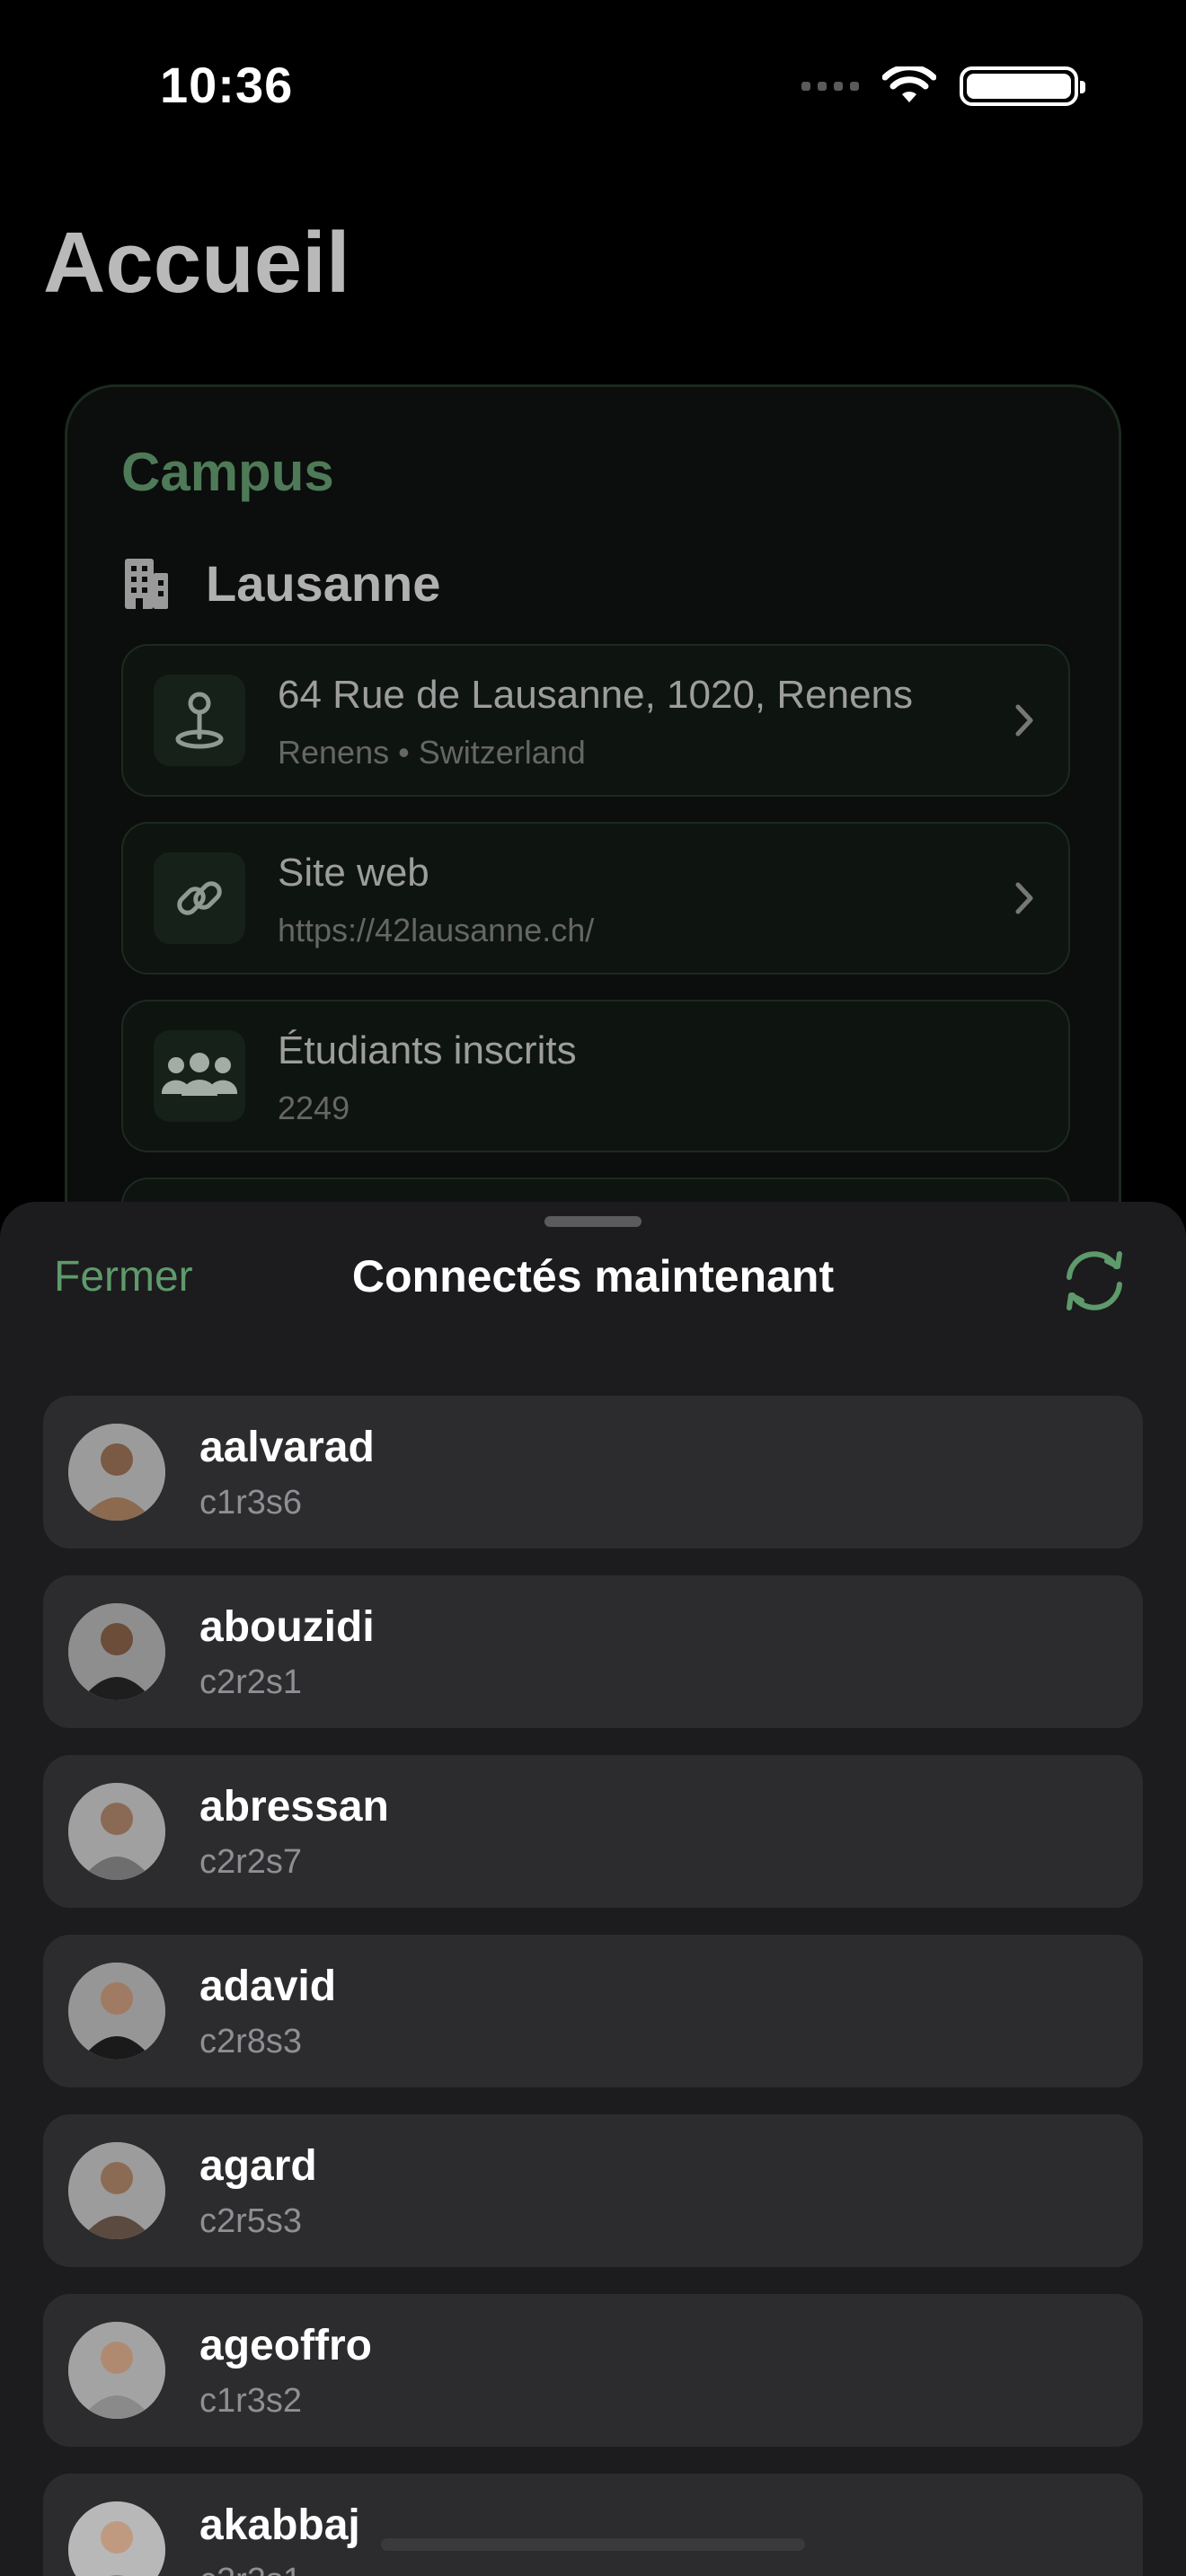  What do you see at coordinates (287, 1447) in the screenshot?
I see `user-login: aalvarad` at bounding box center [287, 1447].